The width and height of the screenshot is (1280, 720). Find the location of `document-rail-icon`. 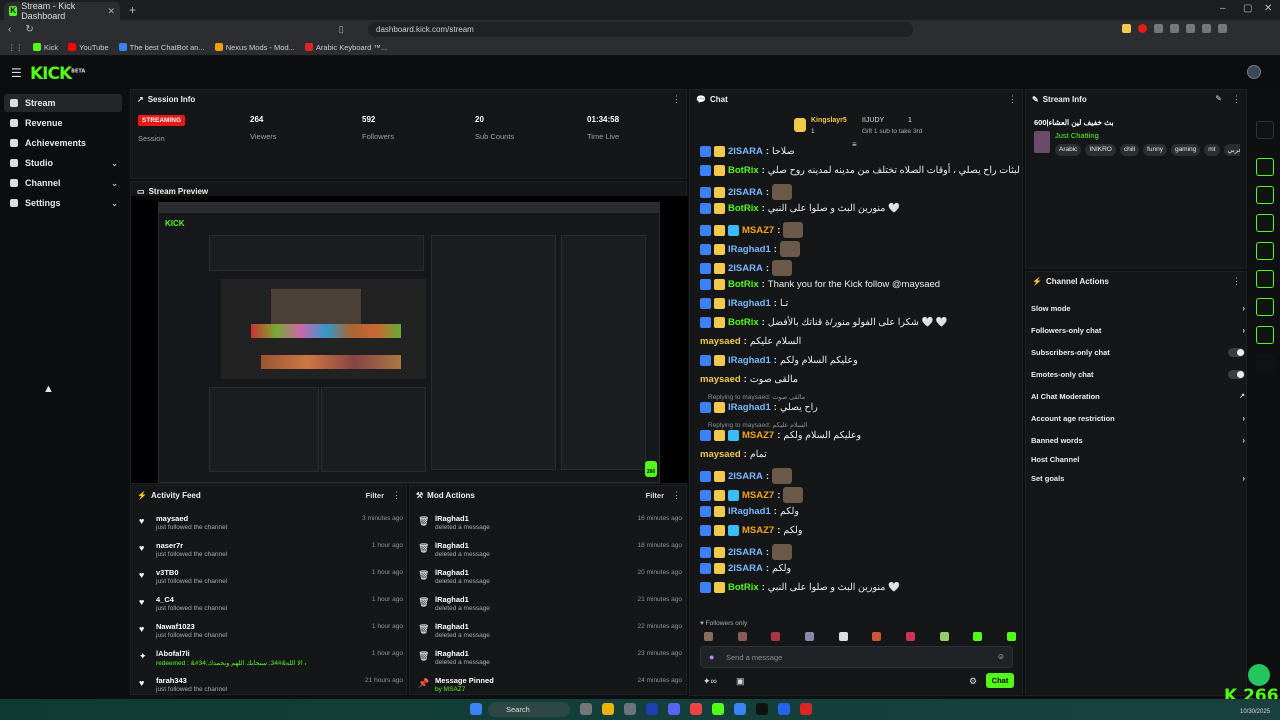

document-rail-icon is located at coordinates (1265, 223).